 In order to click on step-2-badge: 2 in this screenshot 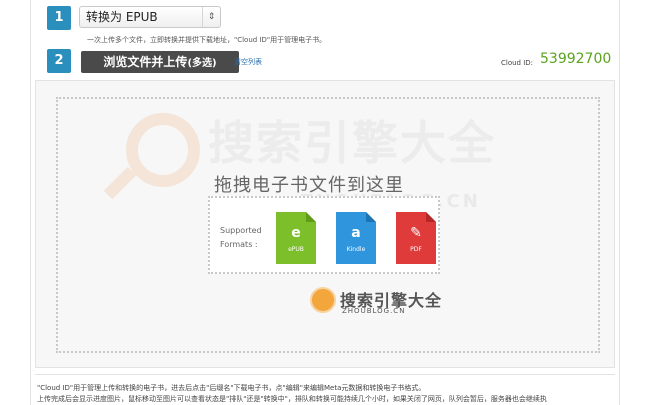, I will do `click(59, 61)`.